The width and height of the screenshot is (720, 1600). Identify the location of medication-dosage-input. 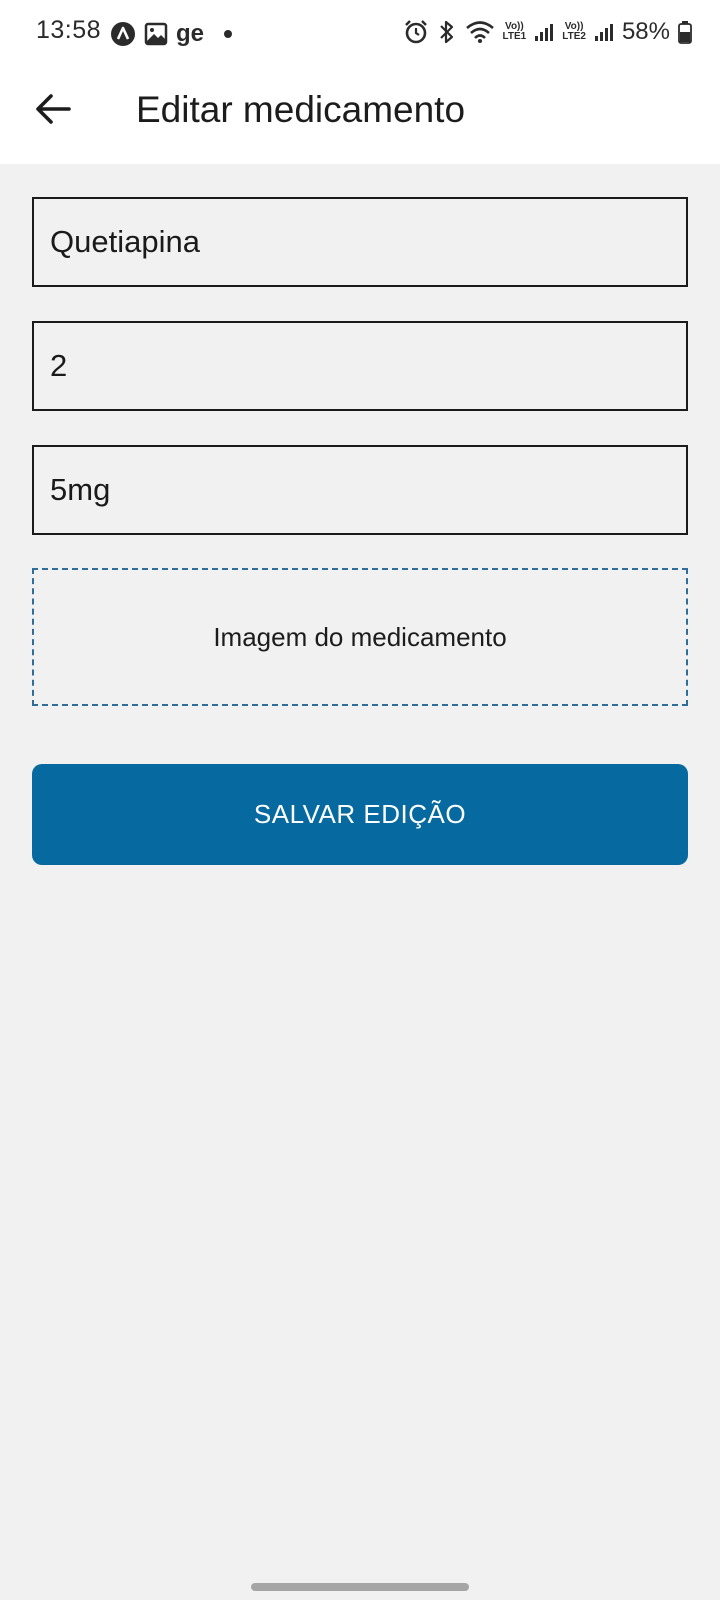
(360, 490).